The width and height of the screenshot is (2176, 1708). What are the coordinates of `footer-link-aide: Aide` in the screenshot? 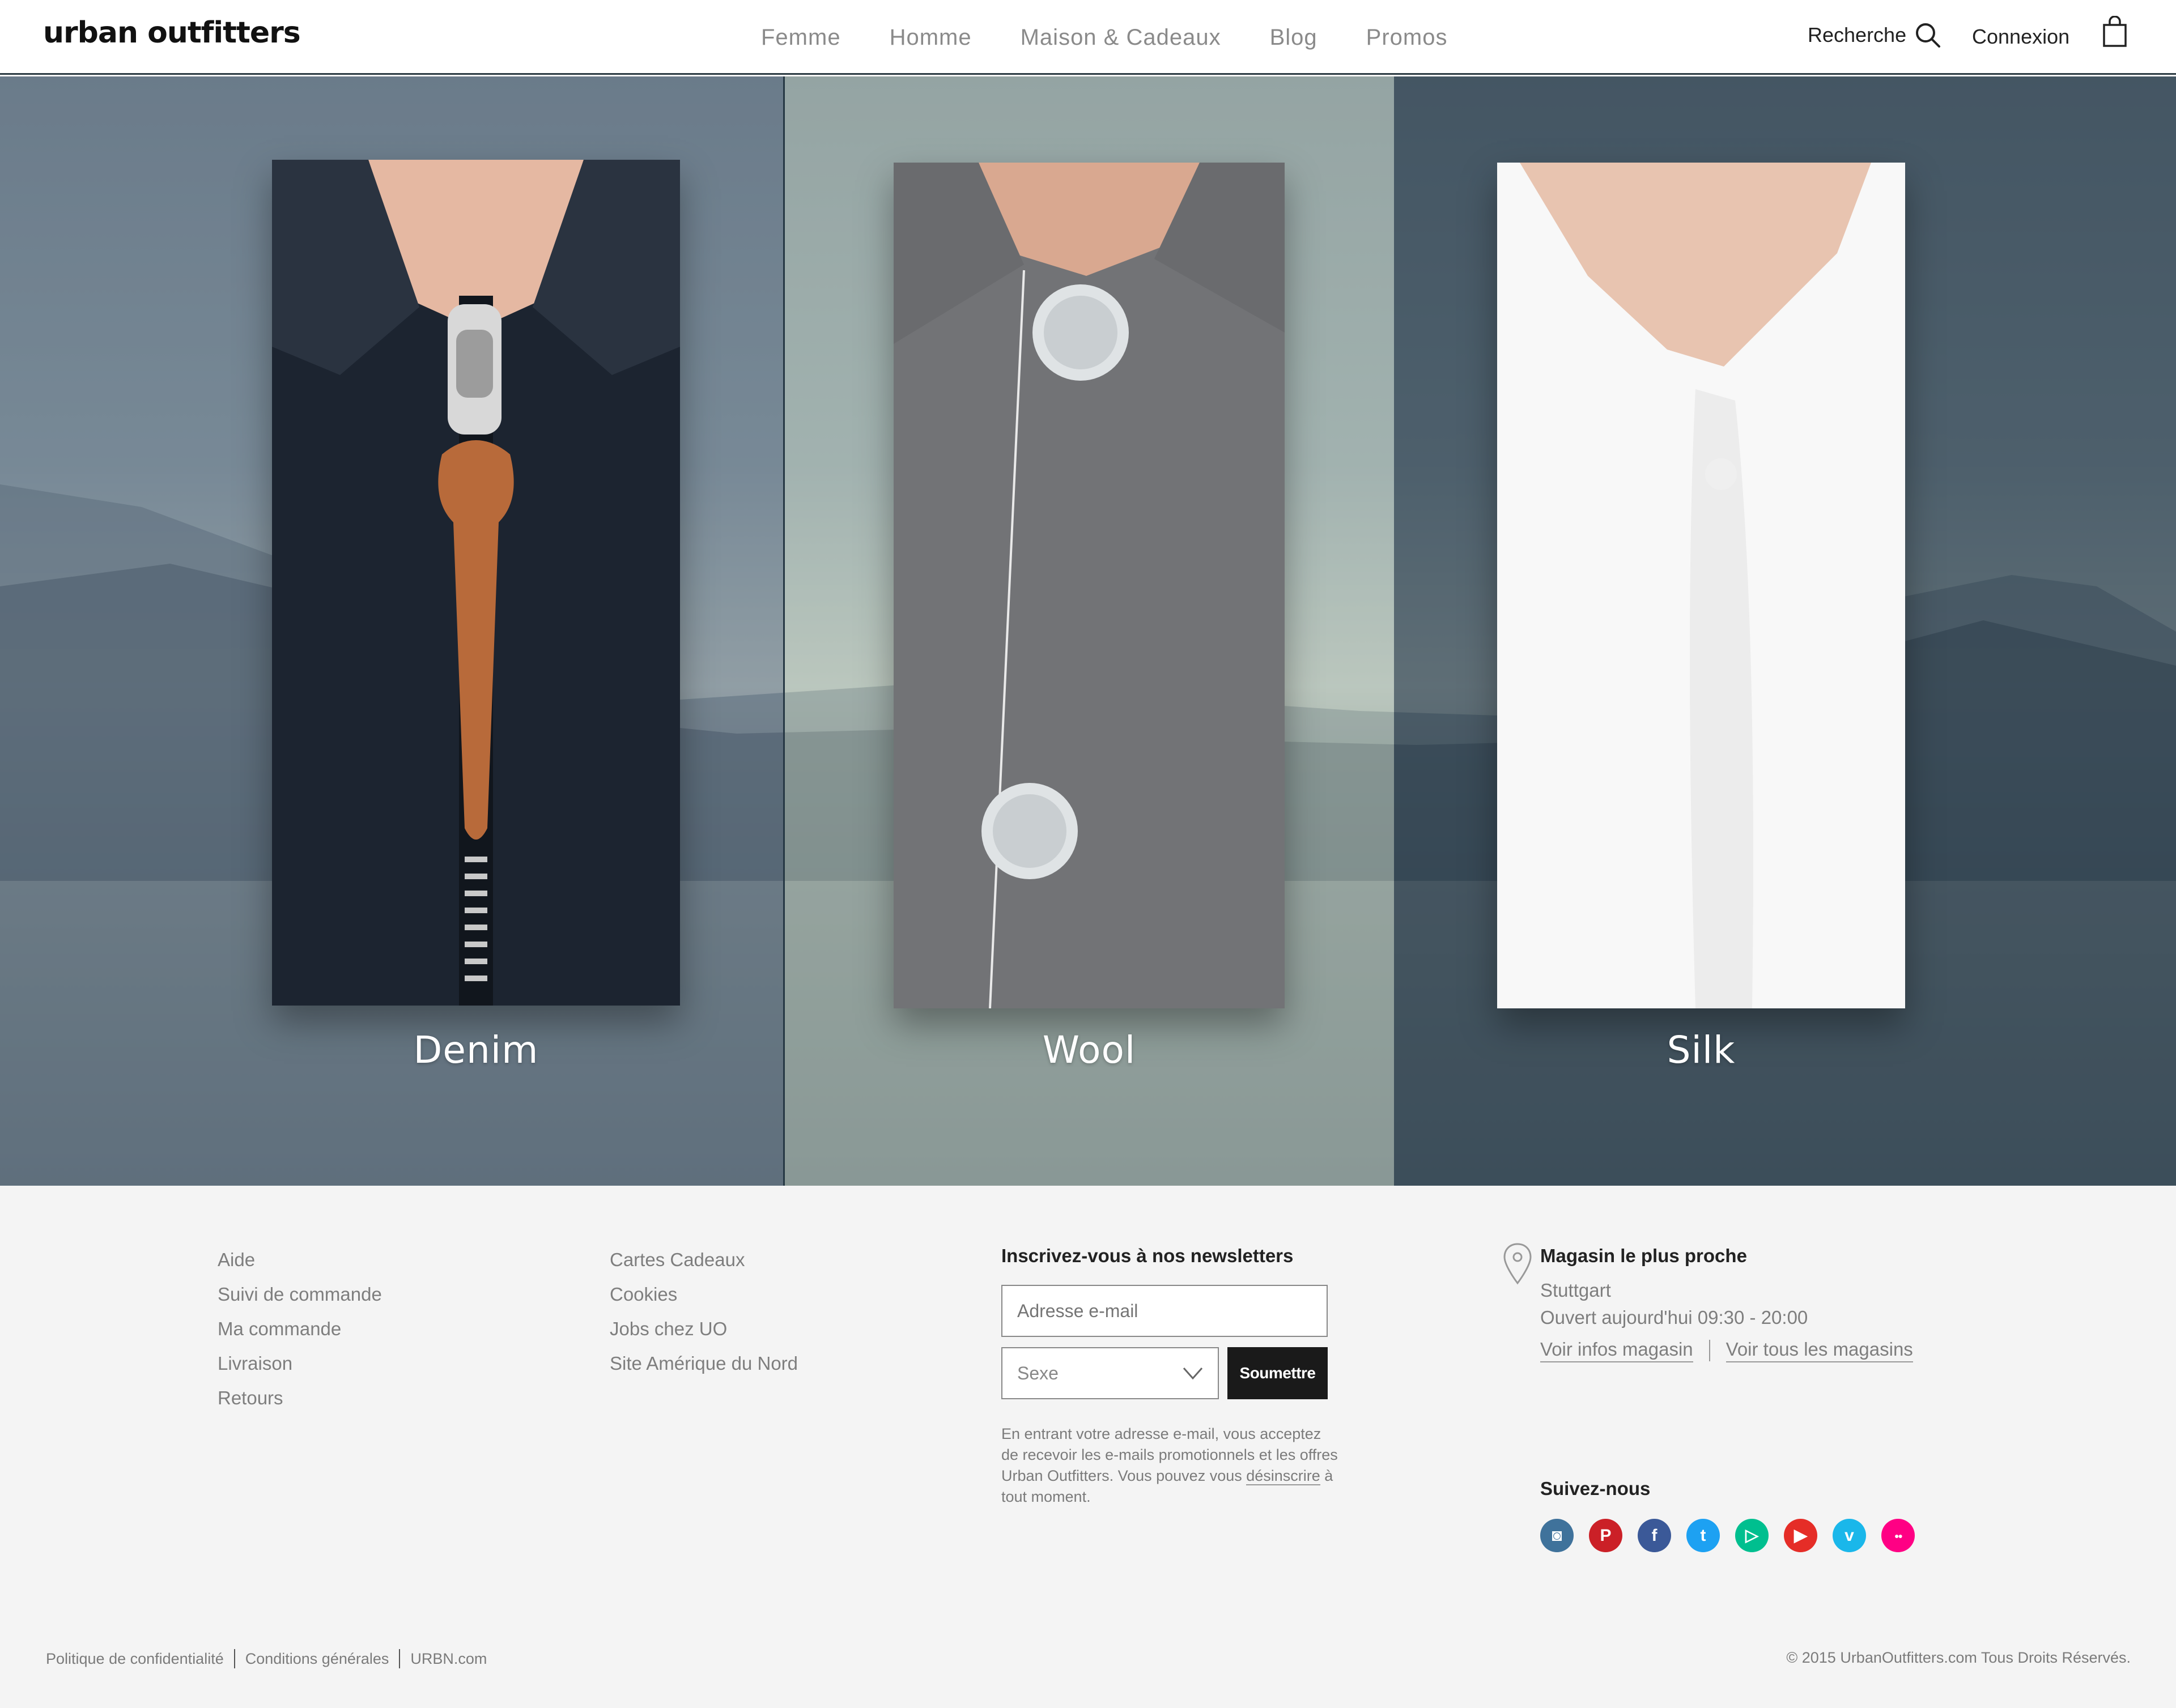 It's located at (300, 1259).